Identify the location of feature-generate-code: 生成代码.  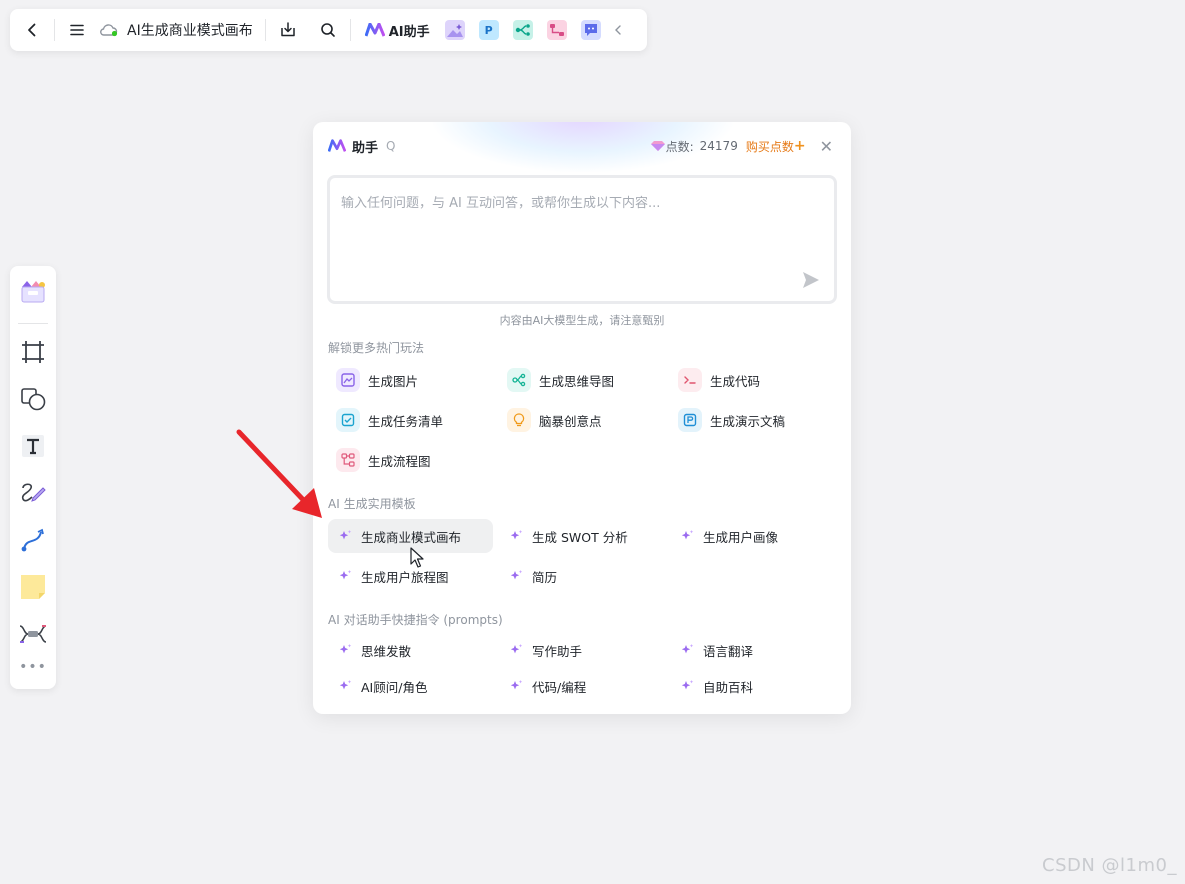
(715, 380).